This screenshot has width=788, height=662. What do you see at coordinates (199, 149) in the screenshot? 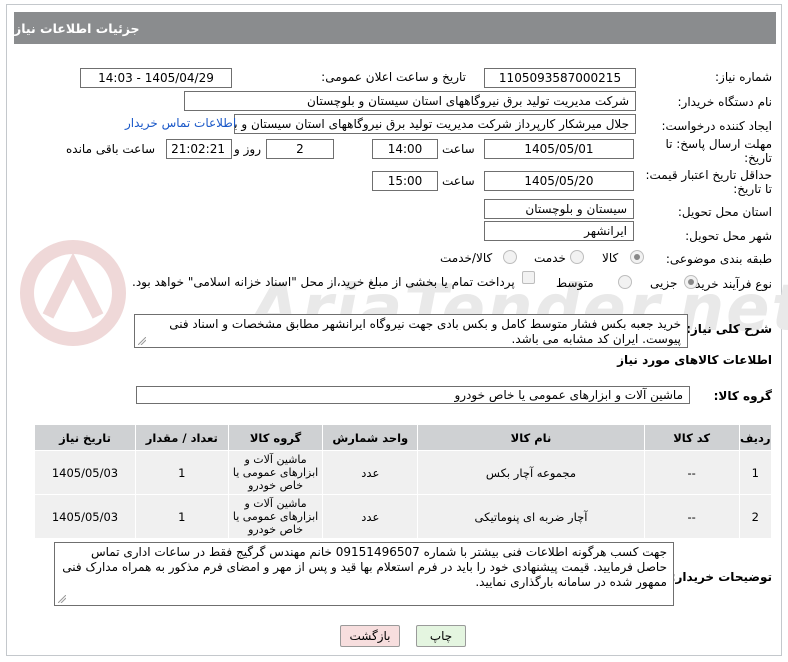
I see `remaining-time-field: 21:02:21` at bounding box center [199, 149].